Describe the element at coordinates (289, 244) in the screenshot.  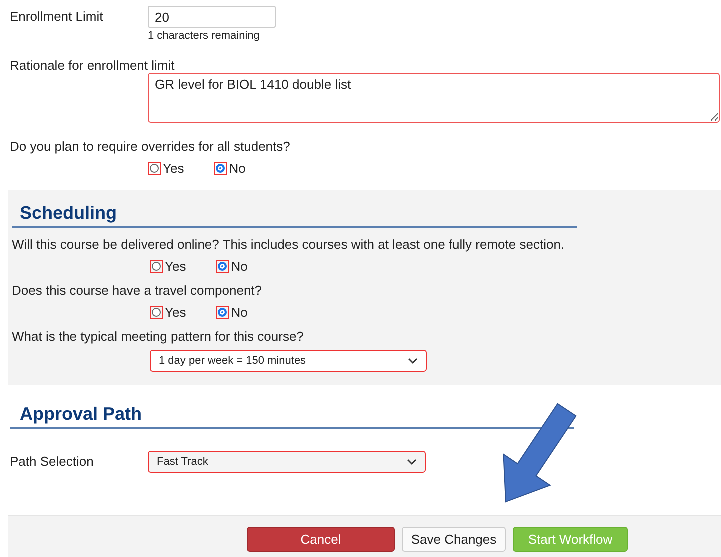
I see `question-text: Will this course be delivered online? This includes courses with at least one fully remote section.` at that location.